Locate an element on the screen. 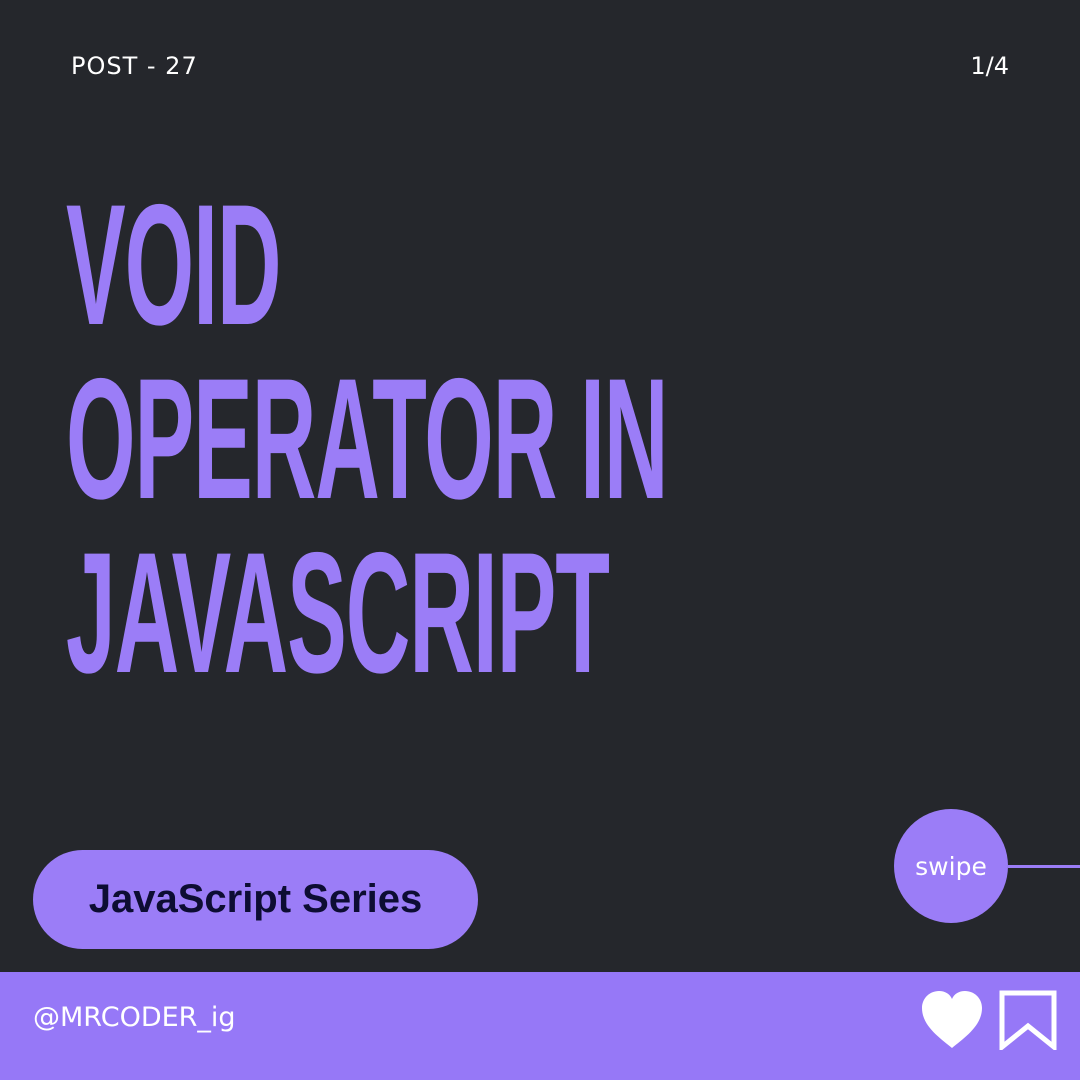 The width and height of the screenshot is (1080, 1080). title-line-1: VOID is located at coordinates (174, 265).